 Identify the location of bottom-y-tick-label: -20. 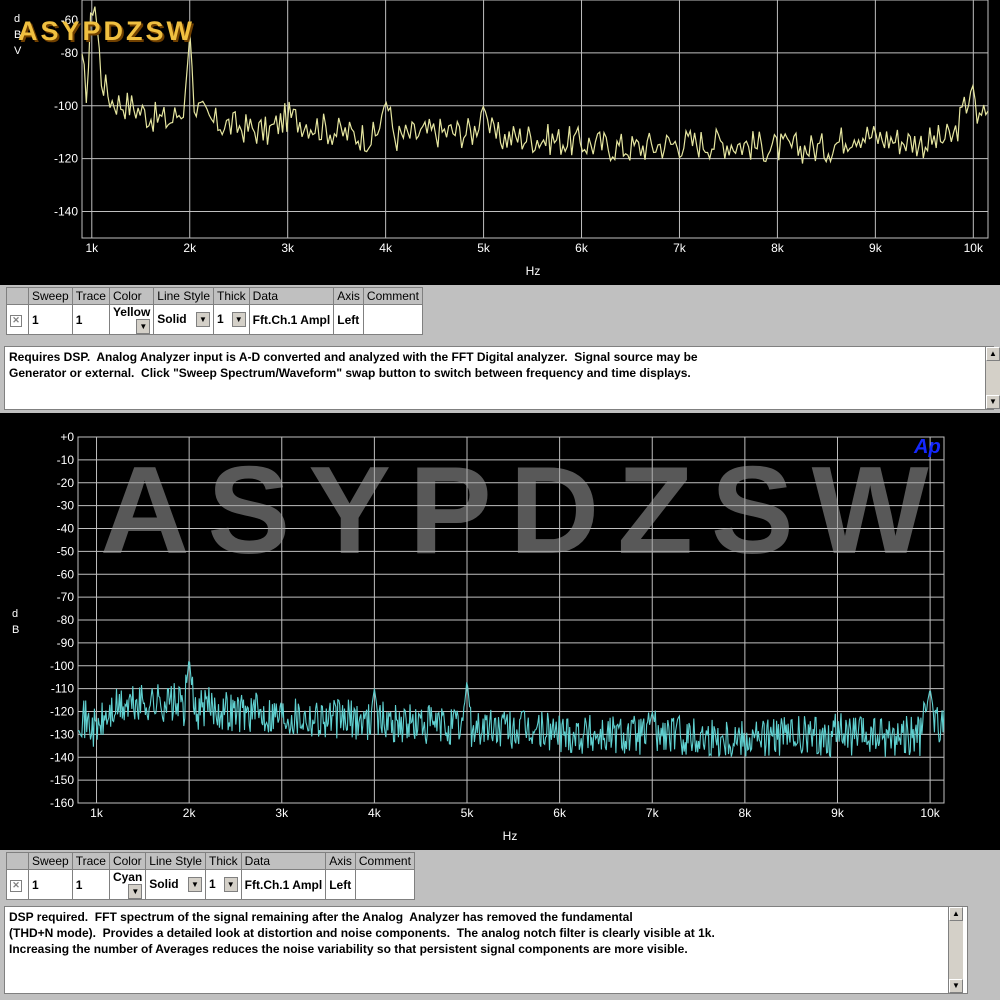
(66, 483).